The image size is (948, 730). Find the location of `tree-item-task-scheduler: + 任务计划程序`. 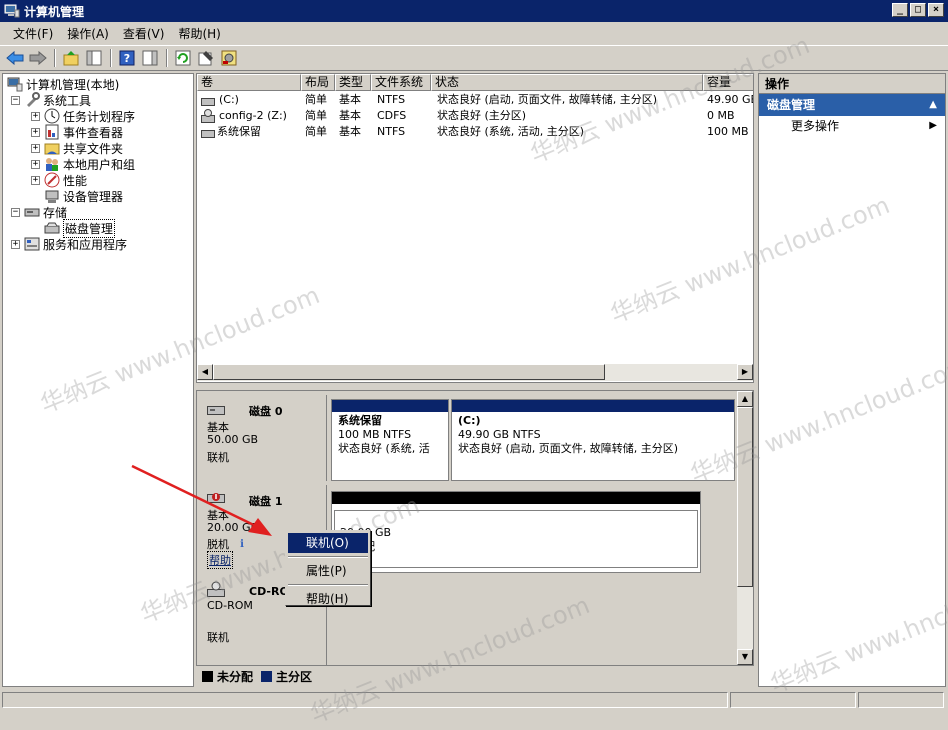

tree-item-task-scheduler: + 任务计划程序 is located at coordinates (83, 116).